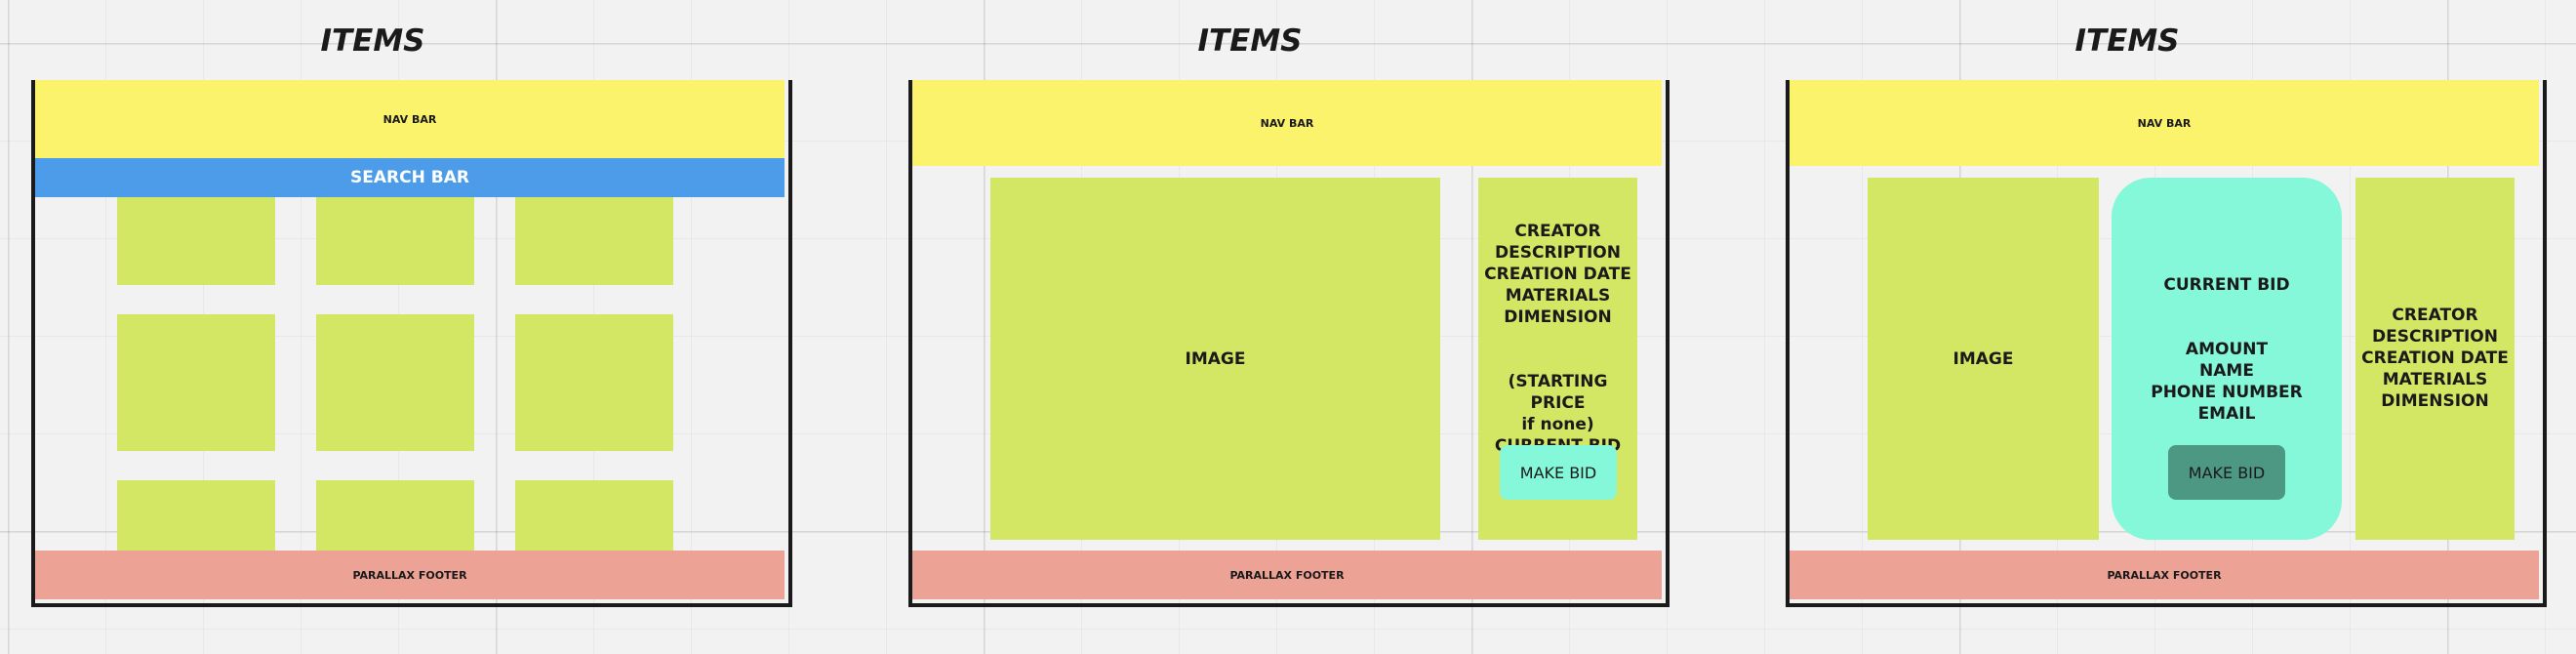 This screenshot has height=654, width=2576. What do you see at coordinates (2227, 349) in the screenshot?
I see `bid-amount-field: AMOUNT` at bounding box center [2227, 349].